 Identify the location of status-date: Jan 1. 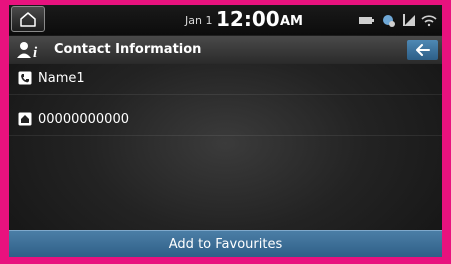
(199, 20).